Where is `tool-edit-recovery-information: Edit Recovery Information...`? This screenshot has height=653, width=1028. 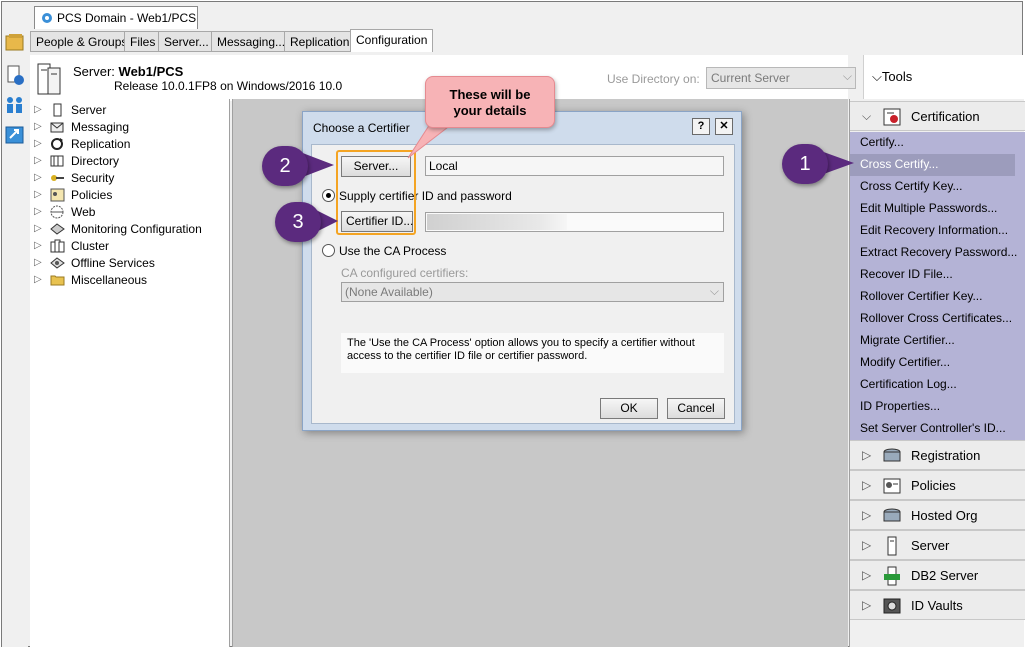 tool-edit-recovery-information: Edit Recovery Information... is located at coordinates (942, 231).